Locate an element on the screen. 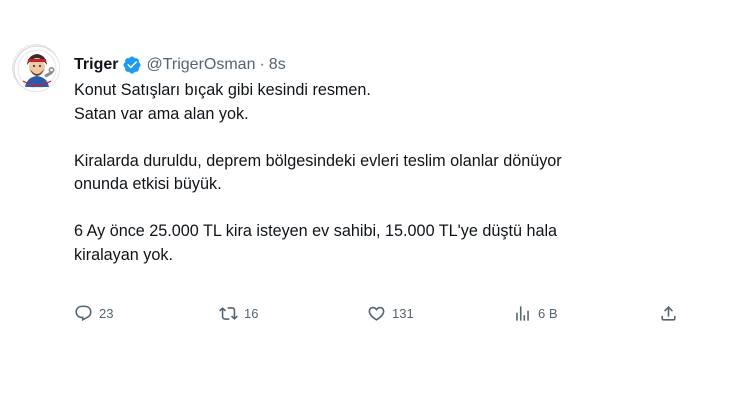  retweet-count: 16 is located at coordinates (251, 313).